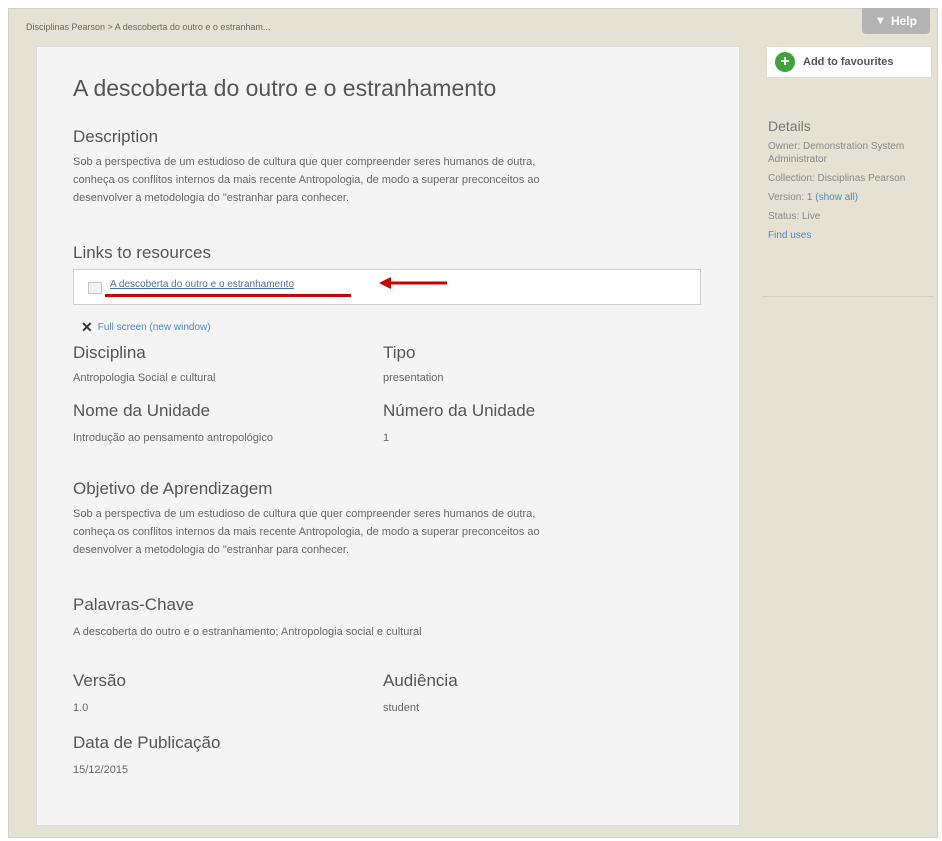 This screenshot has height=841, width=942. Describe the element at coordinates (459, 410) in the screenshot. I see `numero-unidade-label: Número da Unidade` at that location.